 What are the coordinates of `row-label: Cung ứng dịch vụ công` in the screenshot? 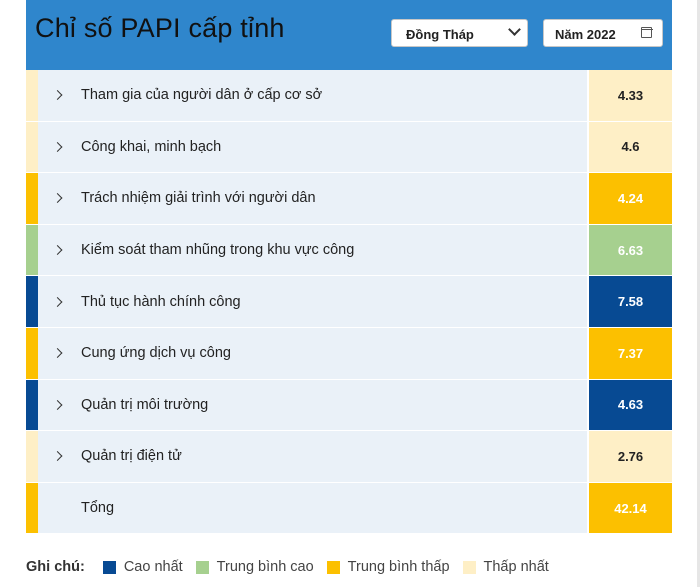 It's located at (156, 353).